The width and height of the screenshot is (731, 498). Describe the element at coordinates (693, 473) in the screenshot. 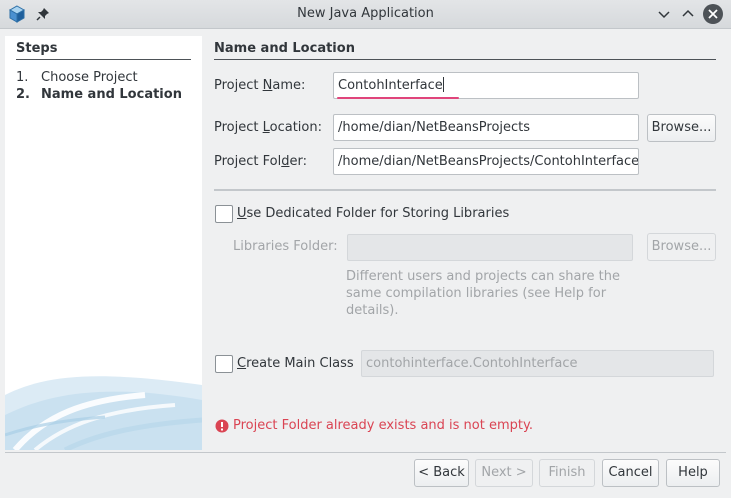

I see `help-button: Help` at that location.